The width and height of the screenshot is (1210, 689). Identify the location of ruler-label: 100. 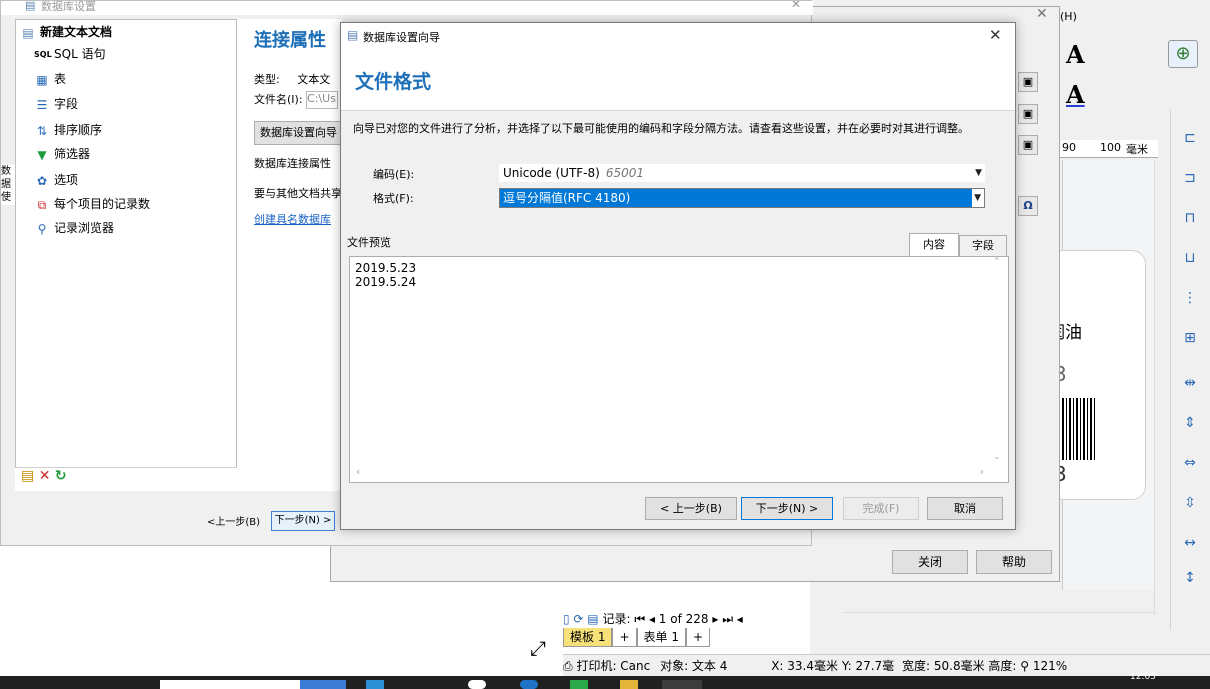
(1110, 147).